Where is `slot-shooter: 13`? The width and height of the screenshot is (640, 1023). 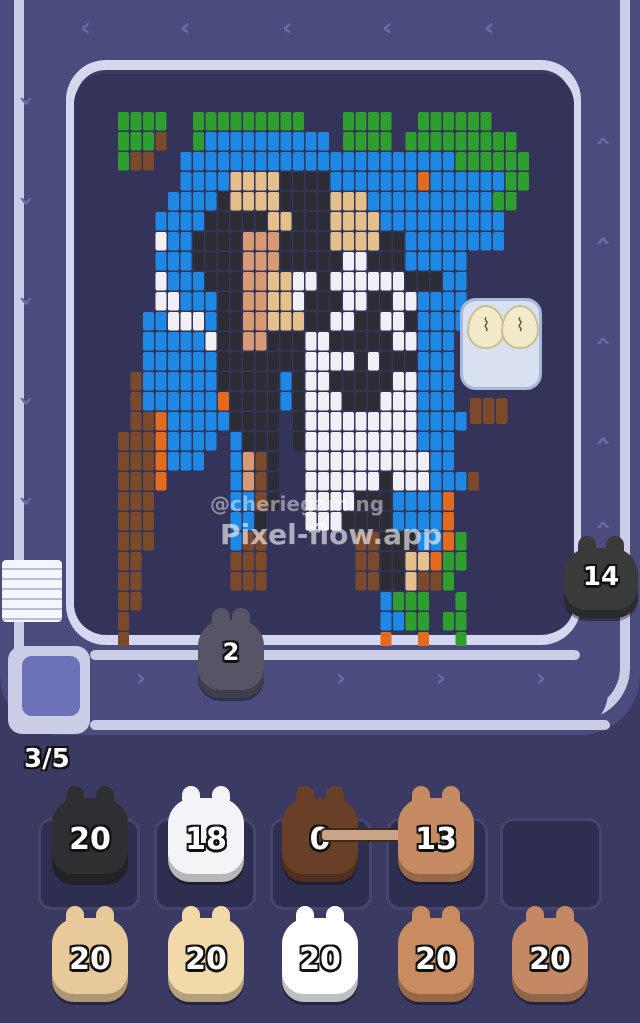
slot-shooter: 13 is located at coordinates (436, 834).